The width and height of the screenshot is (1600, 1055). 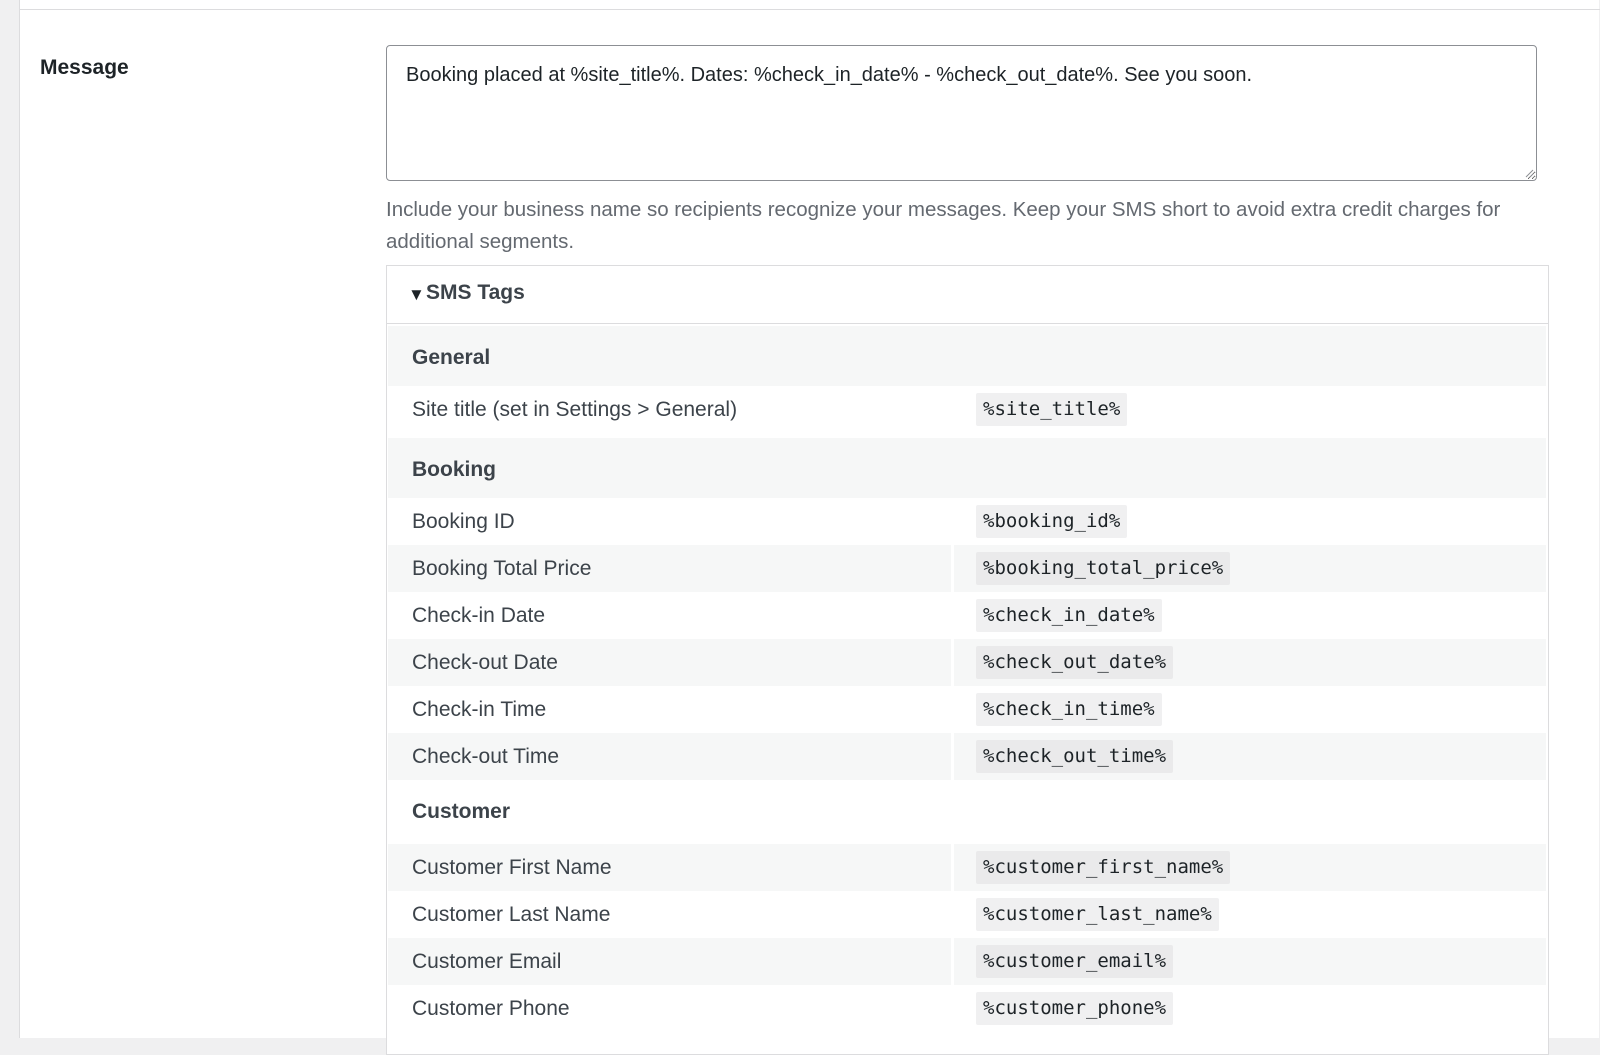 I want to click on tag-description: Booking Total Price, so click(x=502, y=568).